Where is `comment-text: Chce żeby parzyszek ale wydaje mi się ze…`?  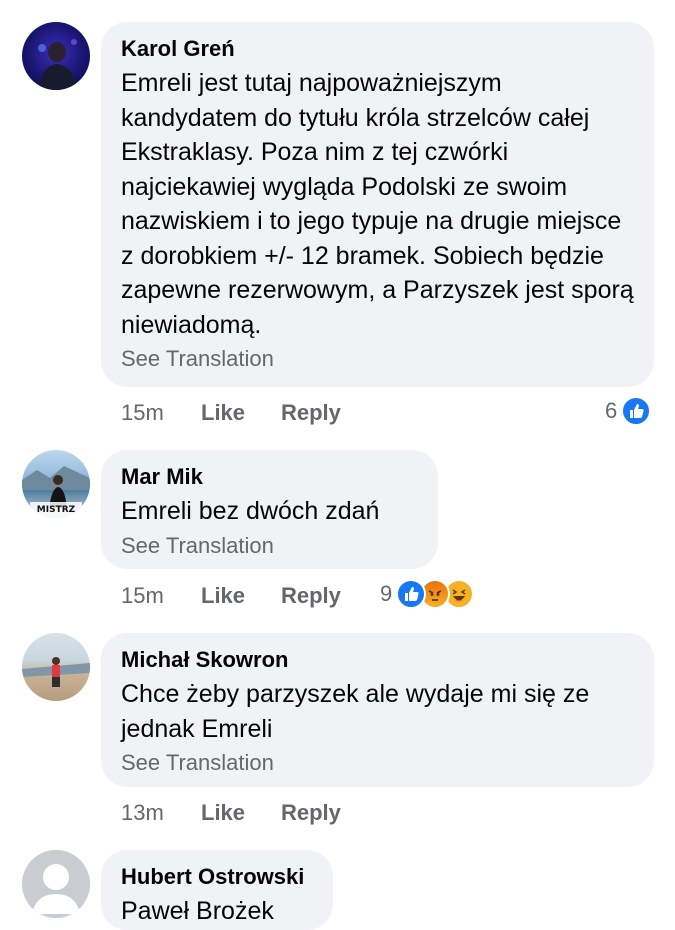 comment-text: Chce żeby parzyszek ale wydaje mi się ze… is located at coordinates (355, 711).